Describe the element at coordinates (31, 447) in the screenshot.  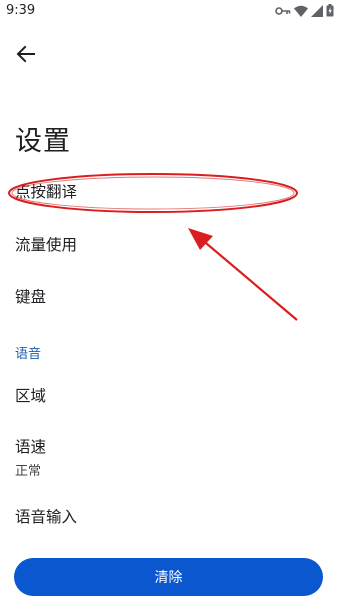
I see `setting-item-label: 语速` at that location.